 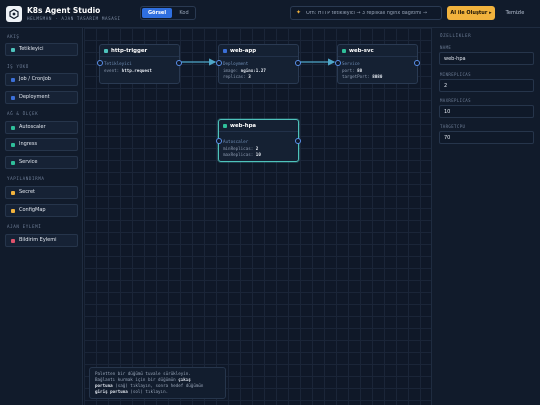 What do you see at coordinates (455, 74) in the screenshot?
I see `prop-label-minreplicas: MINREPLICAS` at bounding box center [455, 74].